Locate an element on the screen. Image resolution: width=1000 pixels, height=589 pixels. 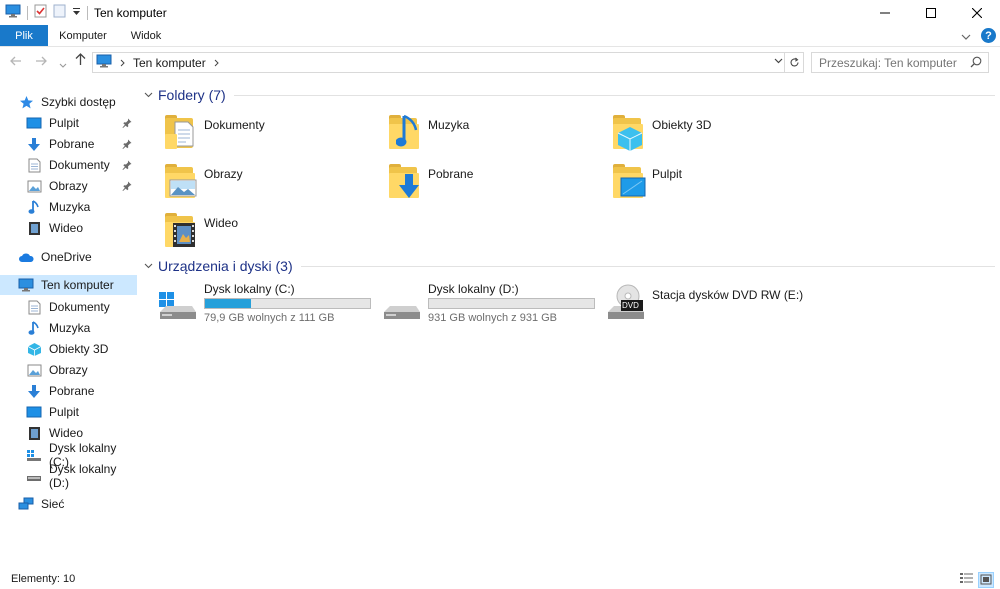
quick-access-toolbar is located at coordinates (44, 12).